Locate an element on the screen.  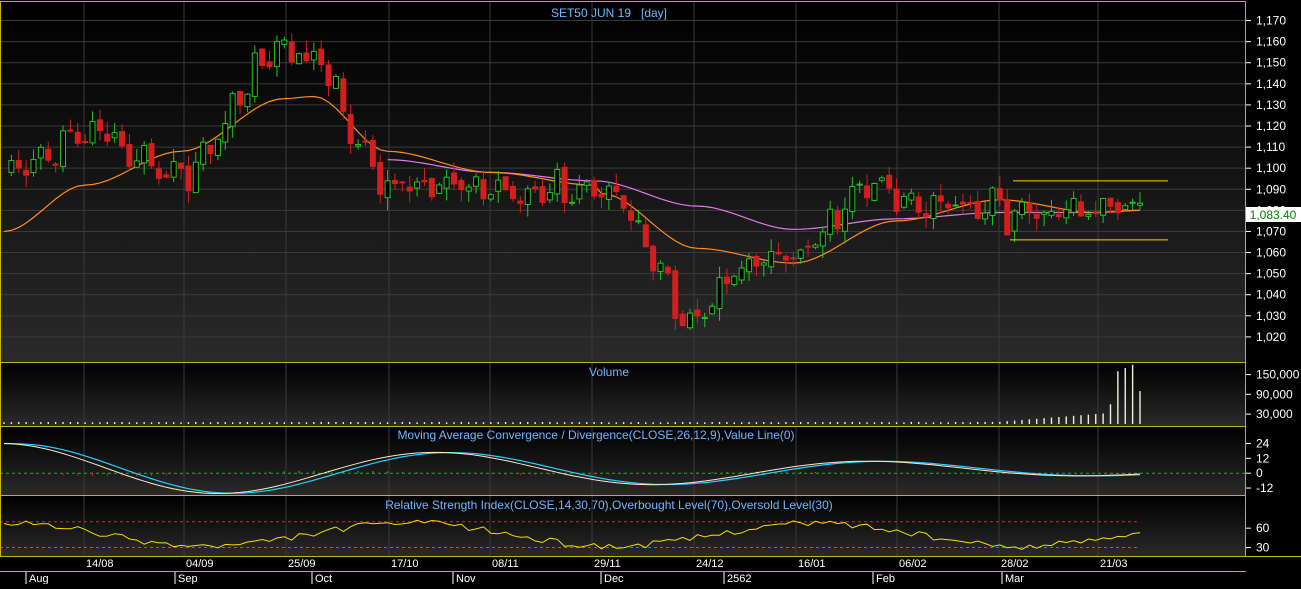
price-axis-label: 1,020 is located at coordinates (1271, 337).